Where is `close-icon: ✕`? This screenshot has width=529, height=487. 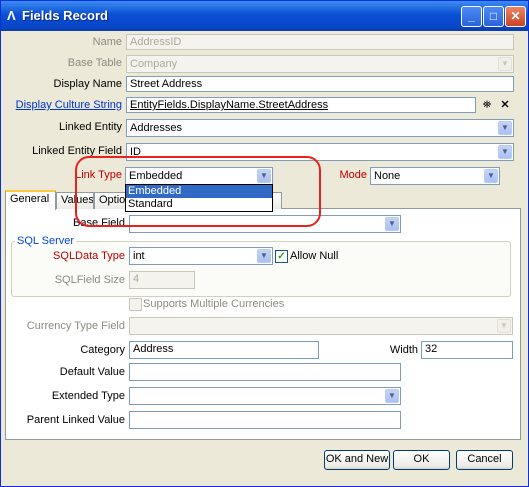
close-icon: ✕ is located at coordinates (515, 16).